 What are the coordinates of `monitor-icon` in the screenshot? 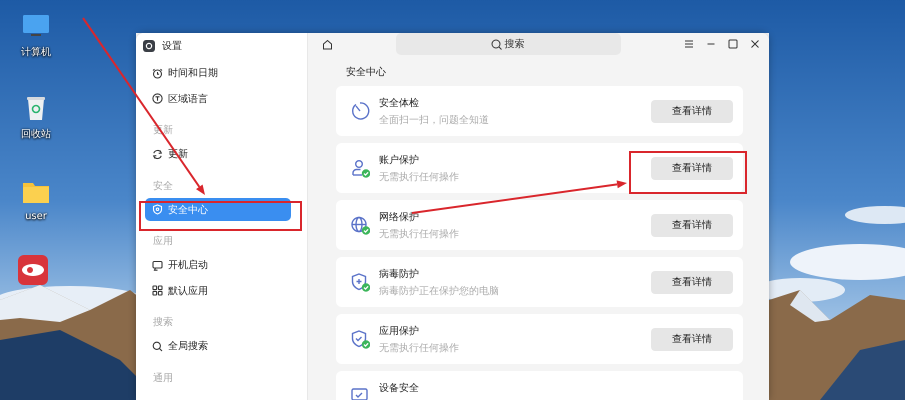 It's located at (157, 265).